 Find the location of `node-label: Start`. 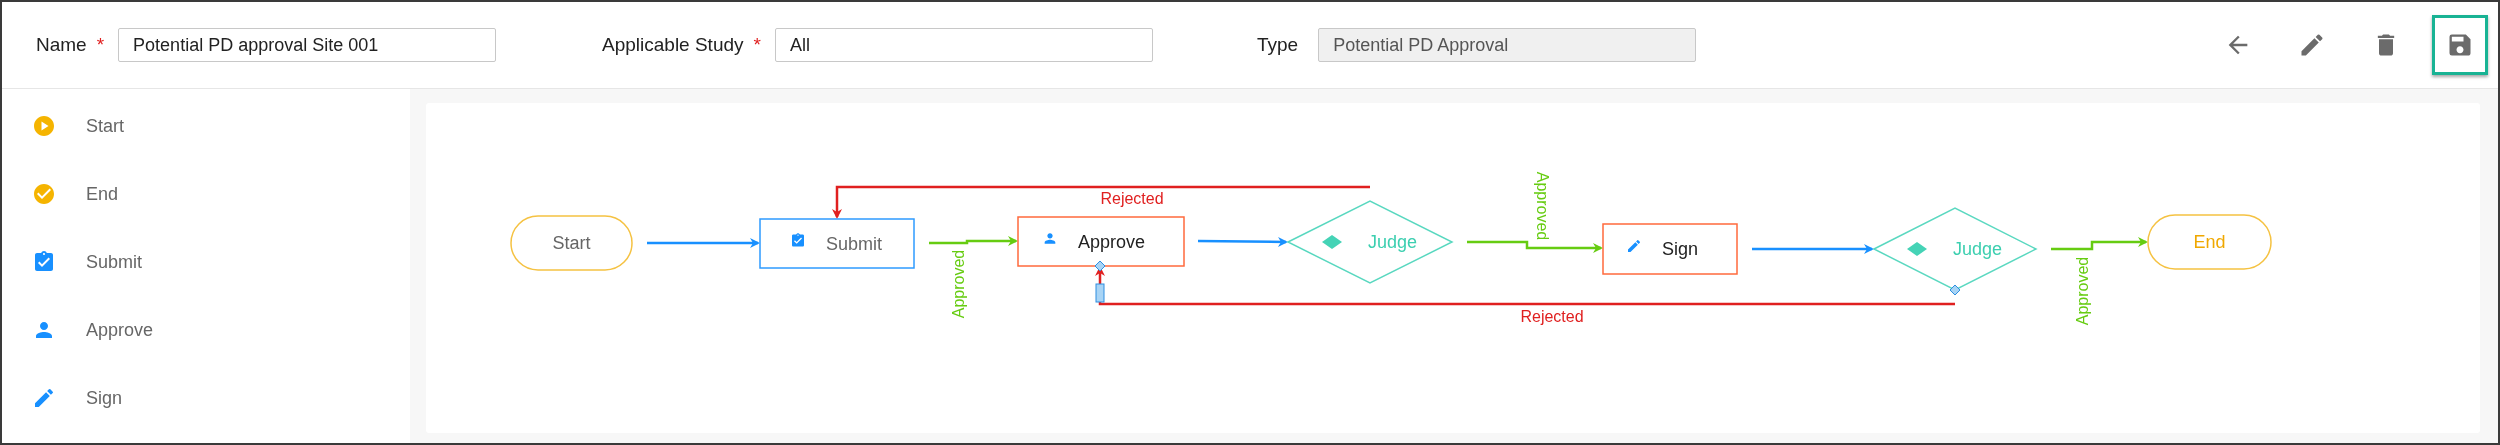

node-label: Start is located at coordinates (571, 243).